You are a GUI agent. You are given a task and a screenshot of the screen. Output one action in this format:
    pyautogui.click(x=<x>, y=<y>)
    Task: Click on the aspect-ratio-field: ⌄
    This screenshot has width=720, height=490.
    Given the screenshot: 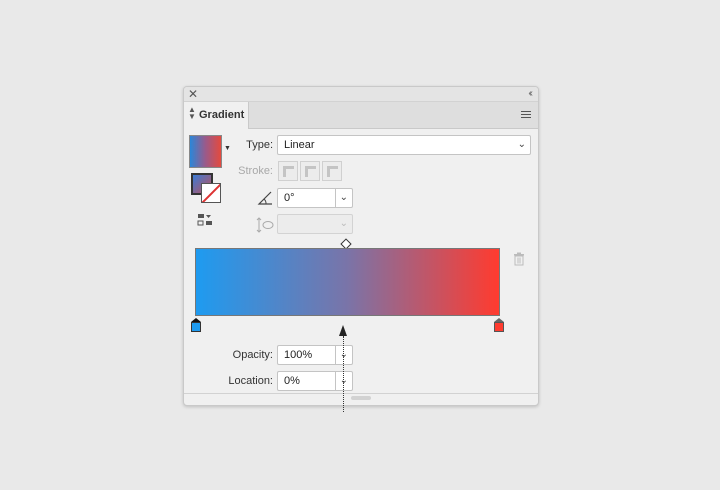 What is the action you would take?
    pyautogui.click(x=315, y=224)
    